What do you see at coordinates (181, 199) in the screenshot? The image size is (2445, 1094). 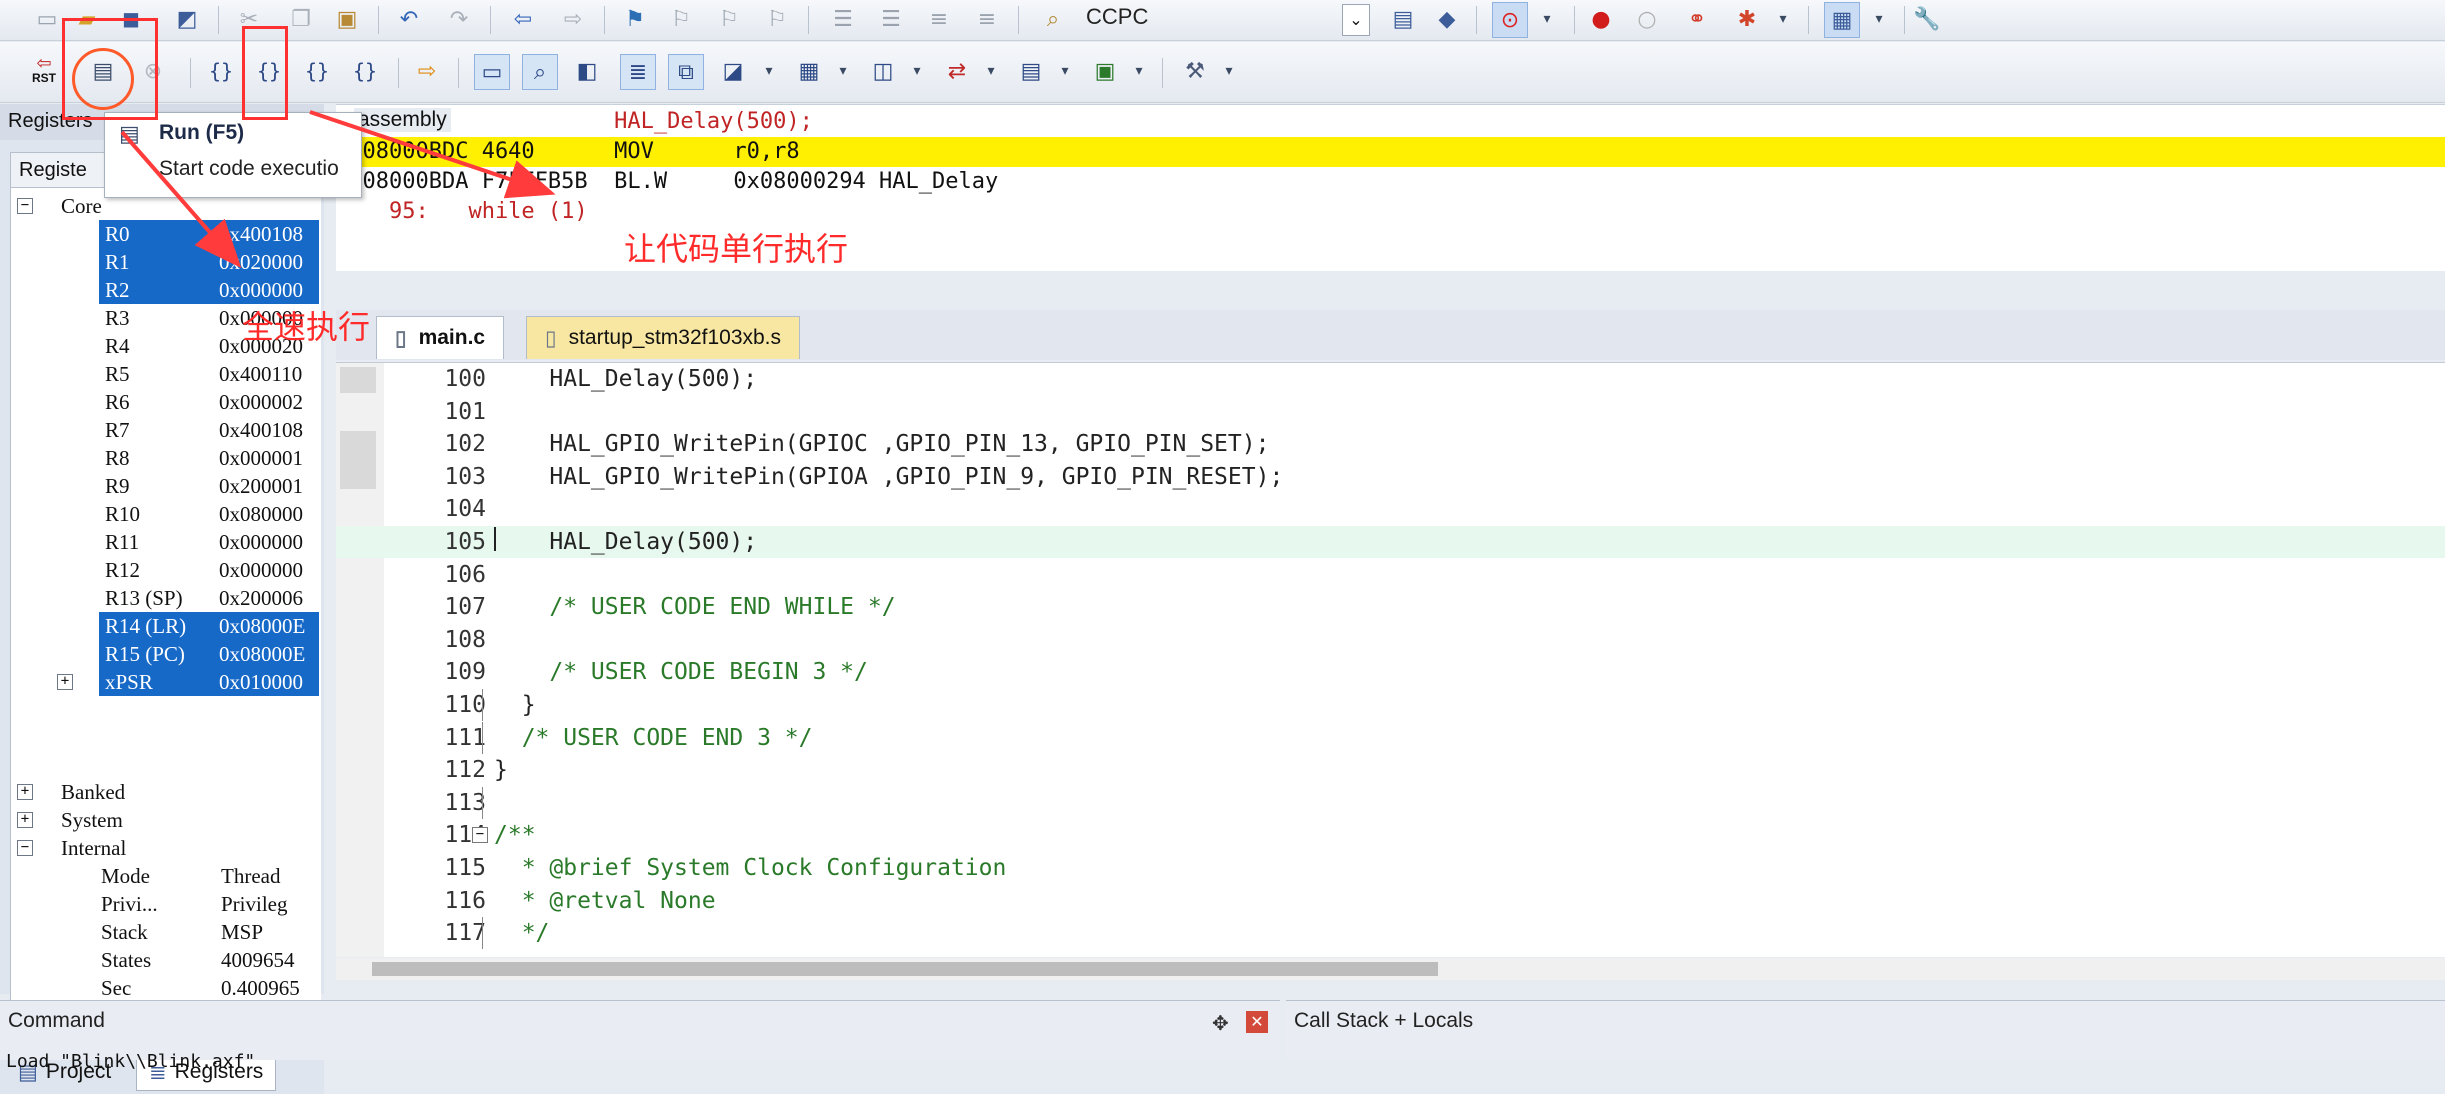 I see `arrow-to-run-label` at bounding box center [181, 199].